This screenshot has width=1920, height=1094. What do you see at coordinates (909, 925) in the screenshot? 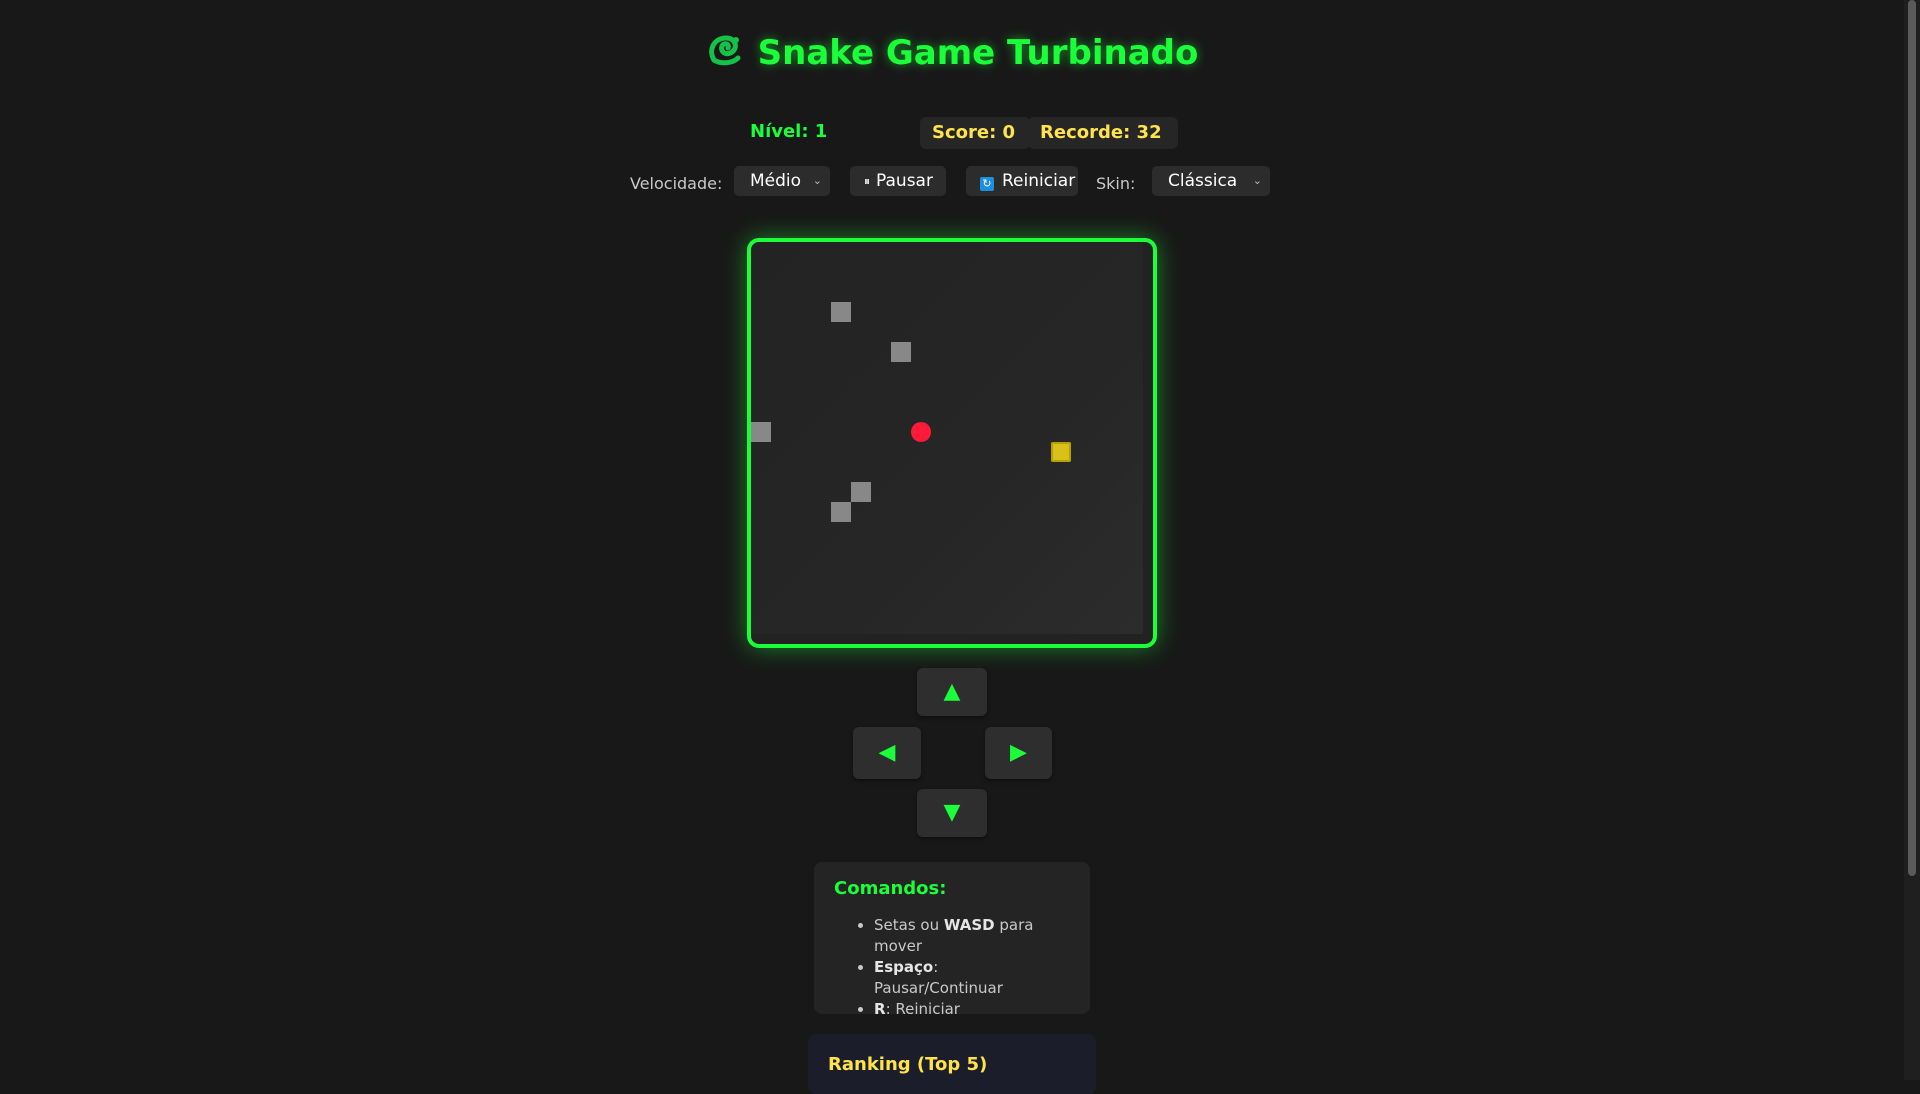
I see `command-text: Setas ou` at bounding box center [909, 925].